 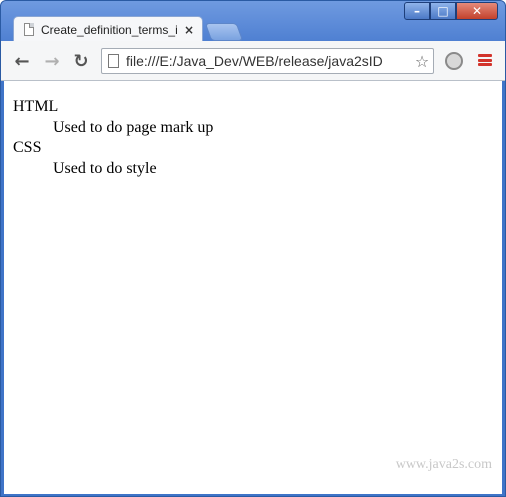 I want to click on browser-tab: Create_definition_terms_i ×, so click(x=108, y=29).